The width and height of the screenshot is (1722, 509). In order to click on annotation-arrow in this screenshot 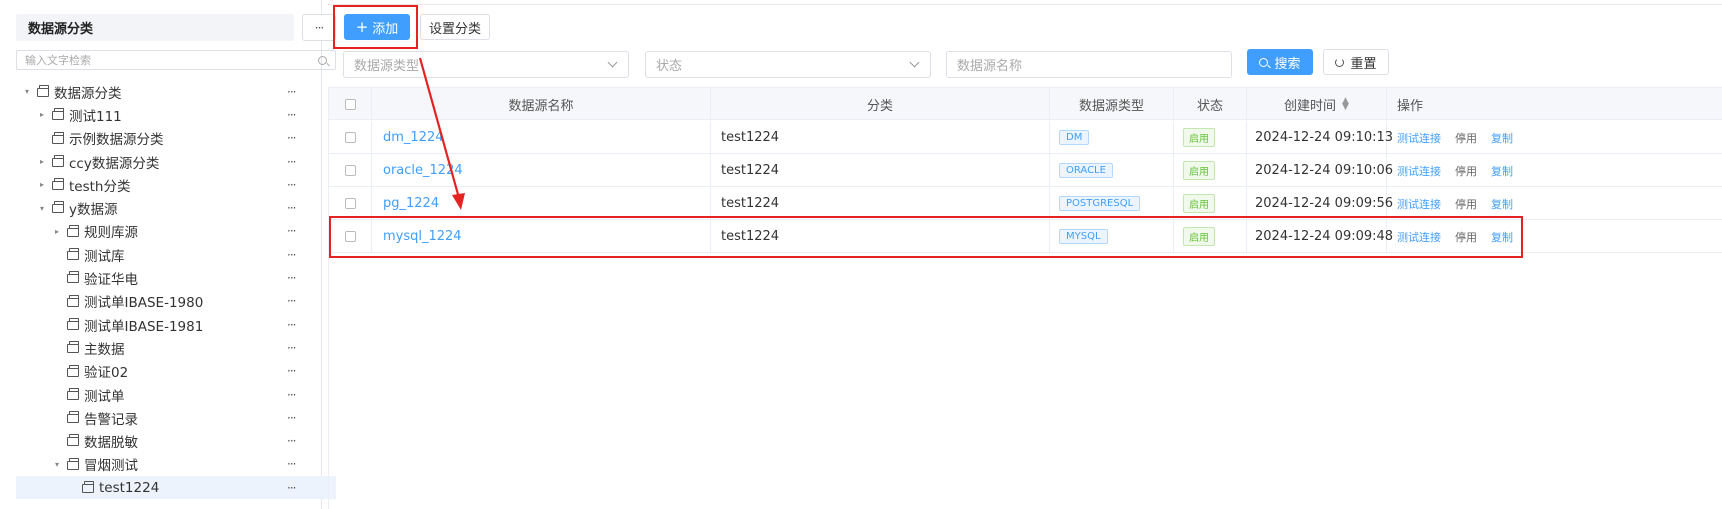, I will do `click(441, 133)`.